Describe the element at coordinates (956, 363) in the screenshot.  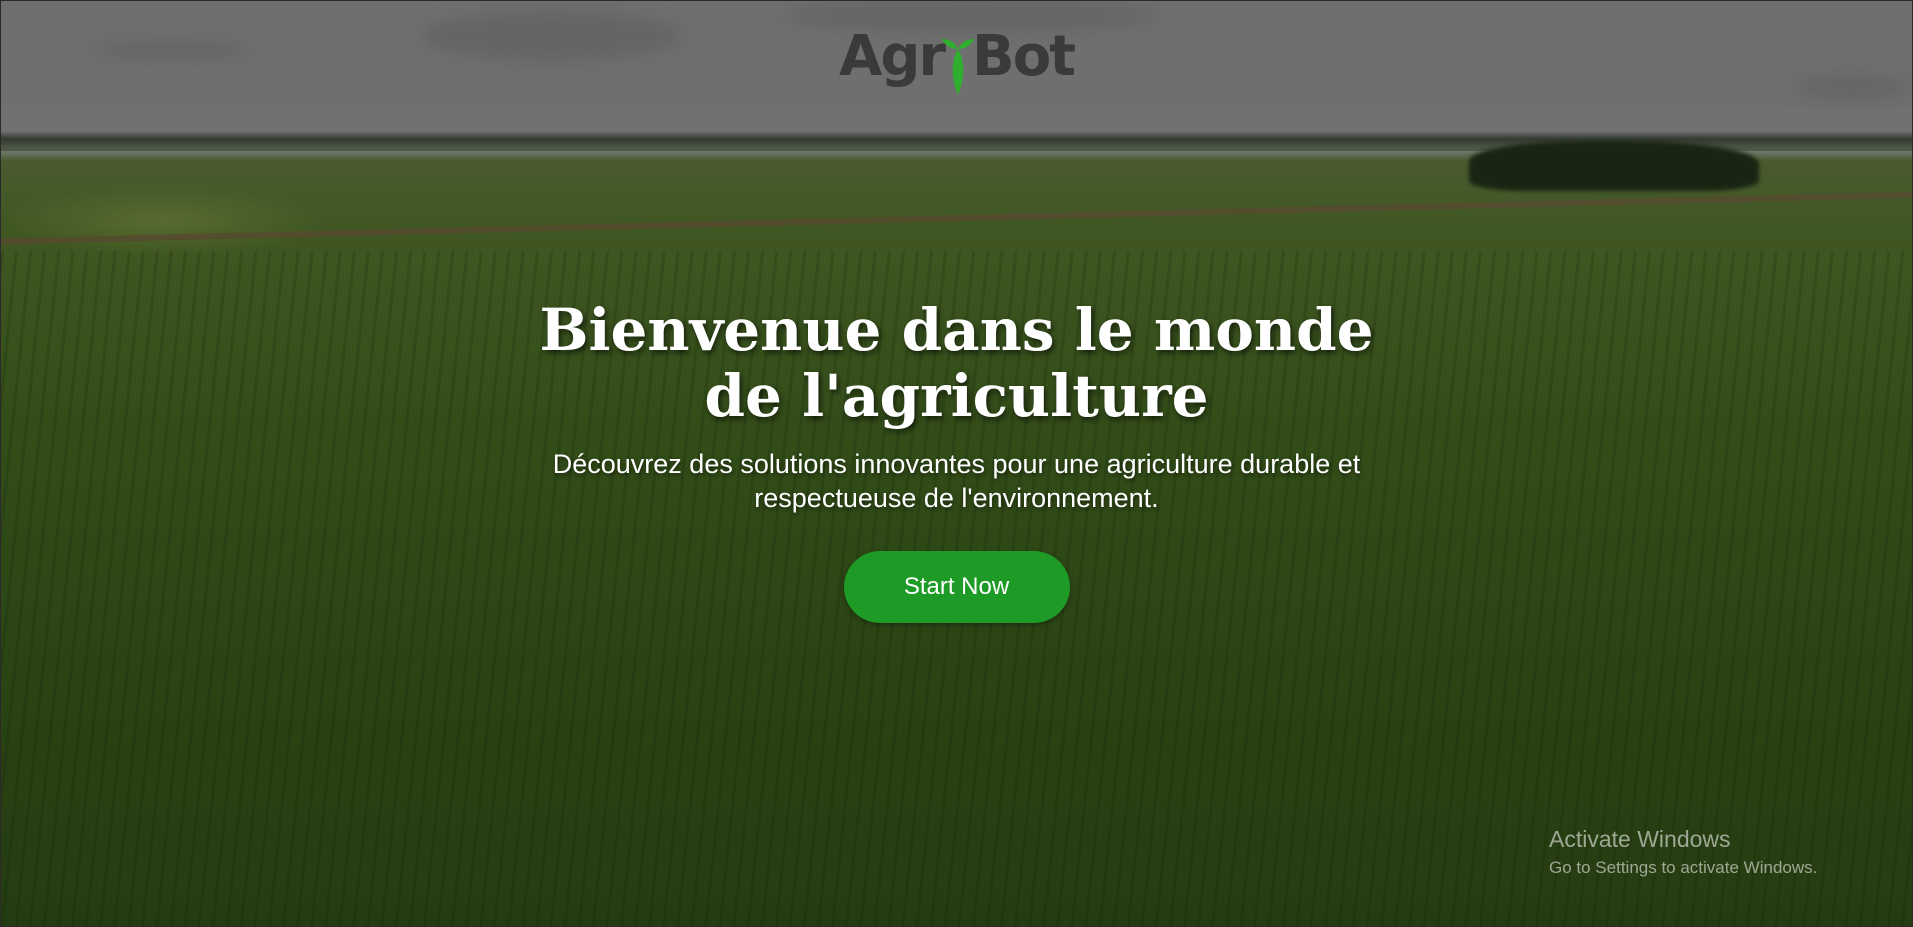
I see `hero-title: Bienvenue dans le monde de l'agriculture` at that location.